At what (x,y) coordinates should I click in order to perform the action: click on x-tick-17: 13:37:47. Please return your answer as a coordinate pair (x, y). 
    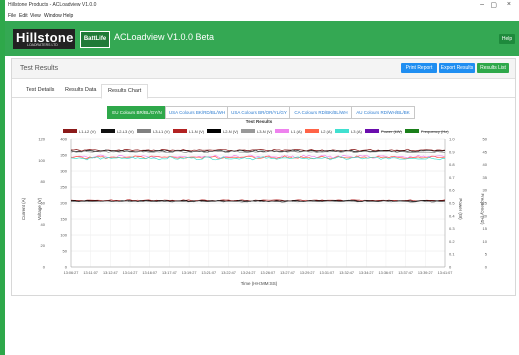
    Looking at the image, I should click on (405, 273).